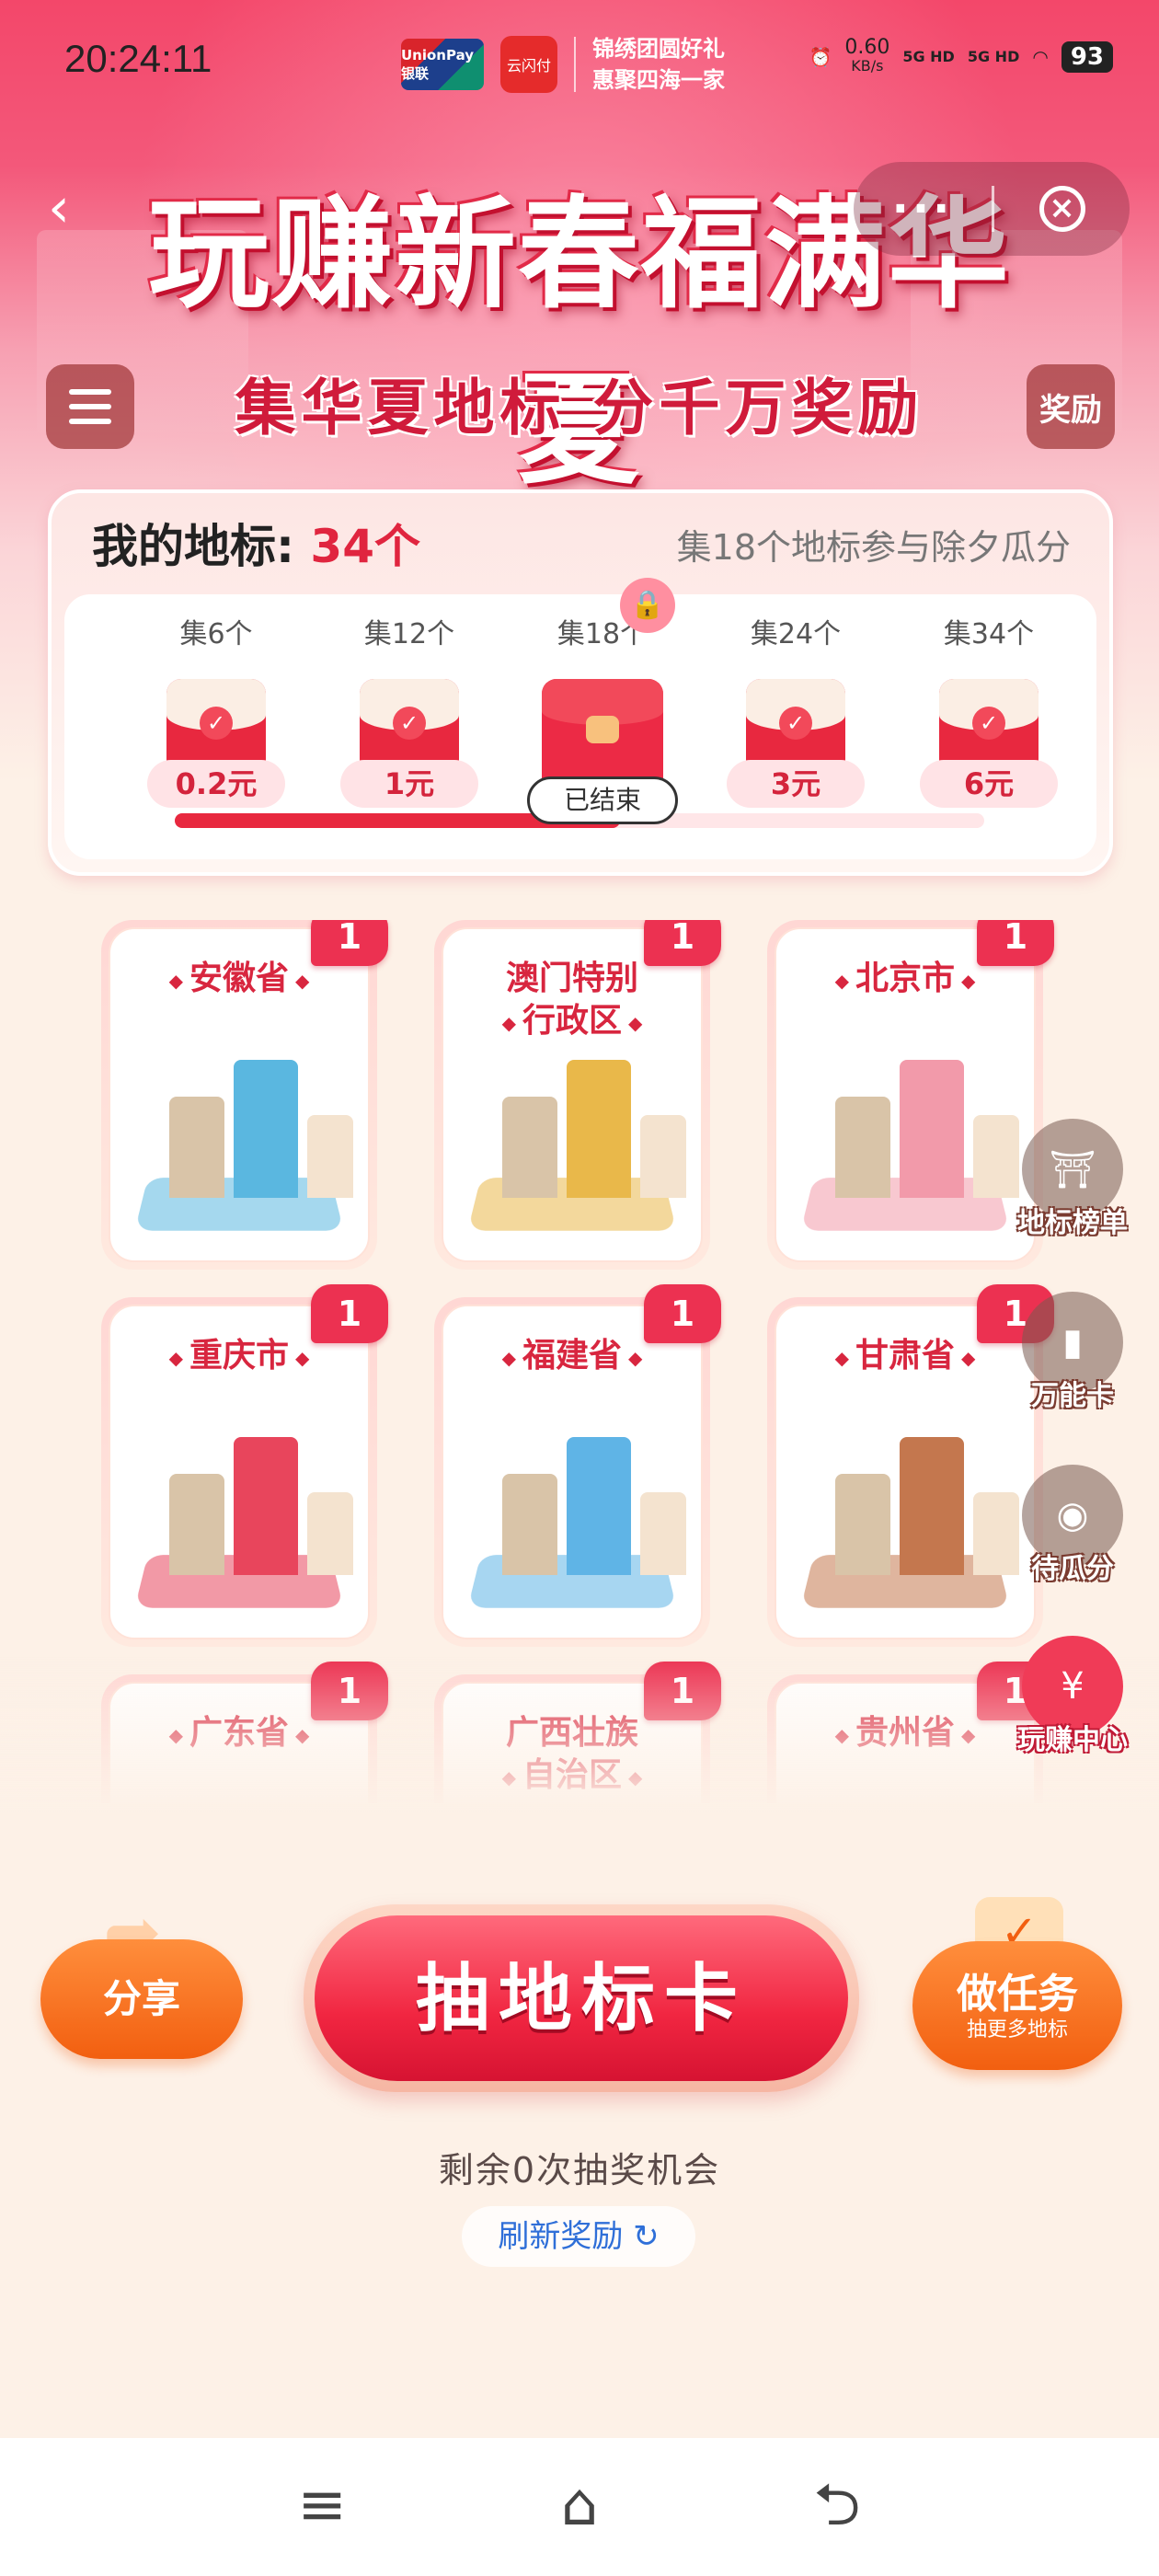 Image resolution: width=1159 pixels, height=2576 pixels. I want to click on tier-label: 集24个, so click(796, 634).